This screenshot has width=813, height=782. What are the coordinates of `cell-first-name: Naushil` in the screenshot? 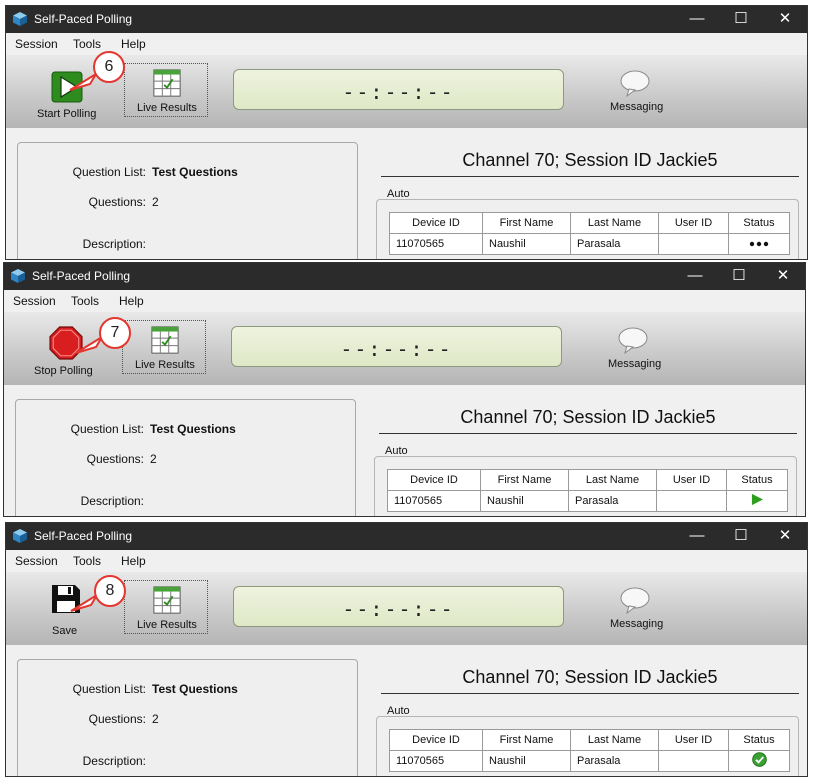 It's located at (524, 501).